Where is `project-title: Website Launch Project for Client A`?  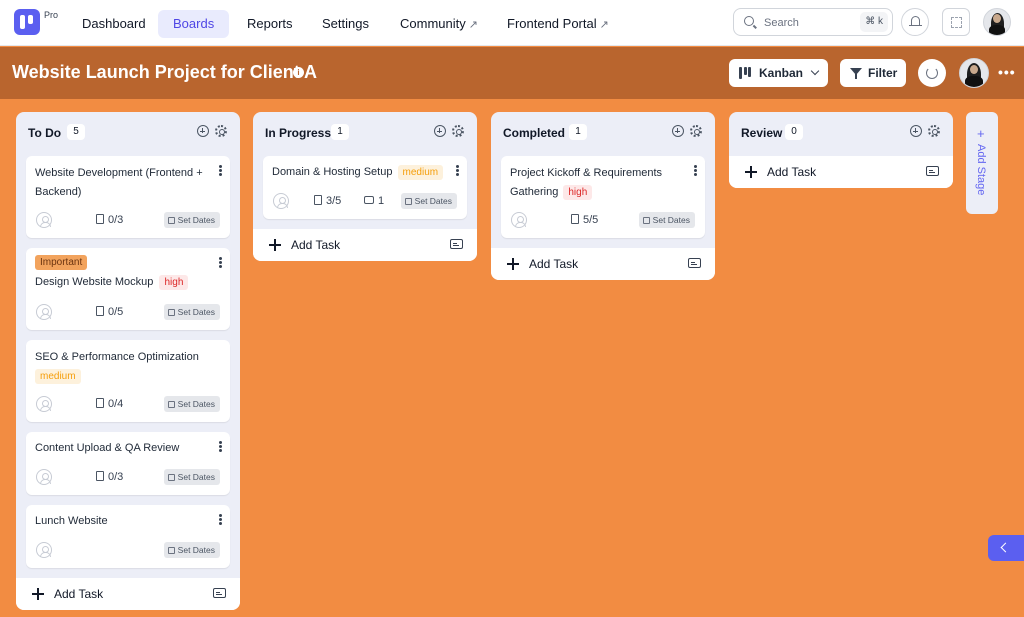 project-title: Website Launch Project for Client A is located at coordinates (165, 72).